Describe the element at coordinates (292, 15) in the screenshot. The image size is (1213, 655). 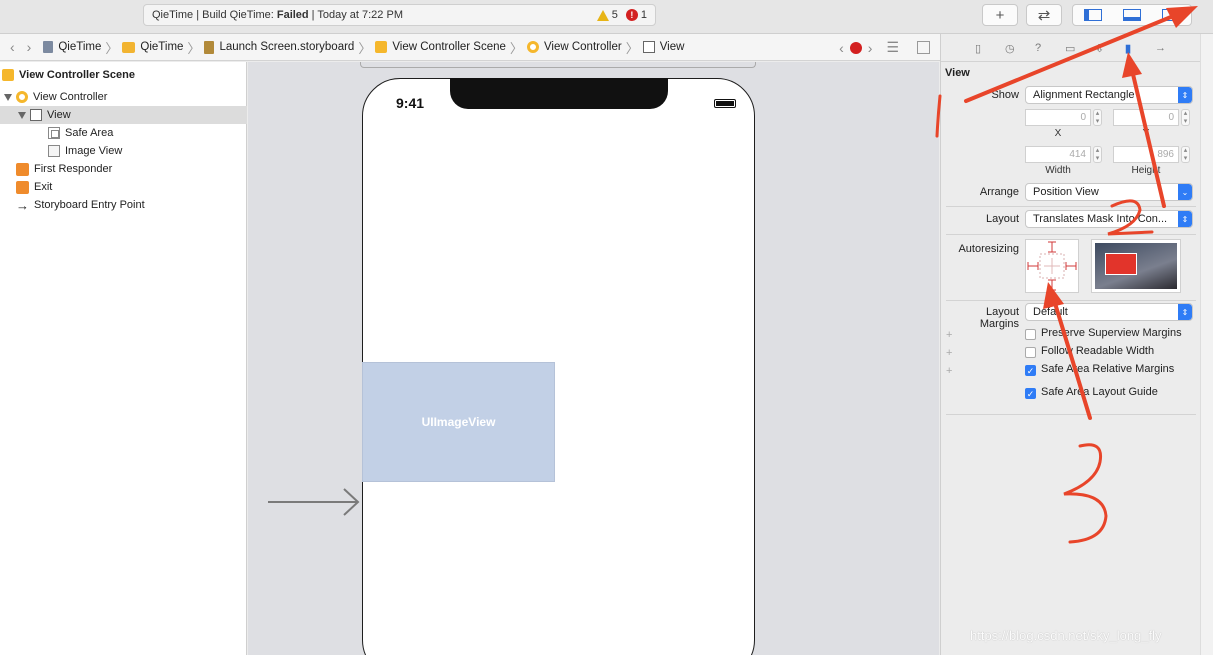
I see `status-state: Failed` at that location.